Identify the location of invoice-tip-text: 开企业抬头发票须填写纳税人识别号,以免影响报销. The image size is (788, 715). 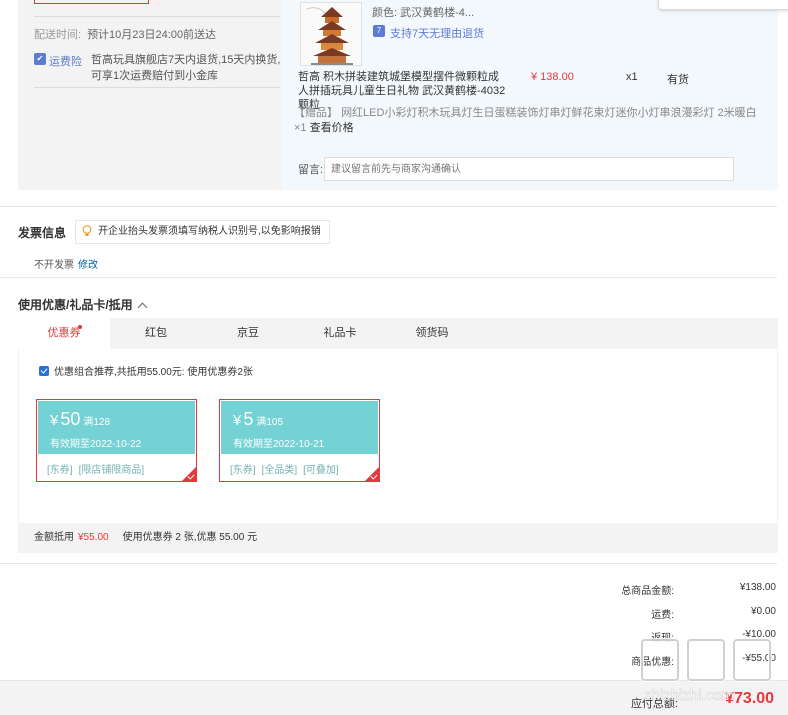
(209, 231).